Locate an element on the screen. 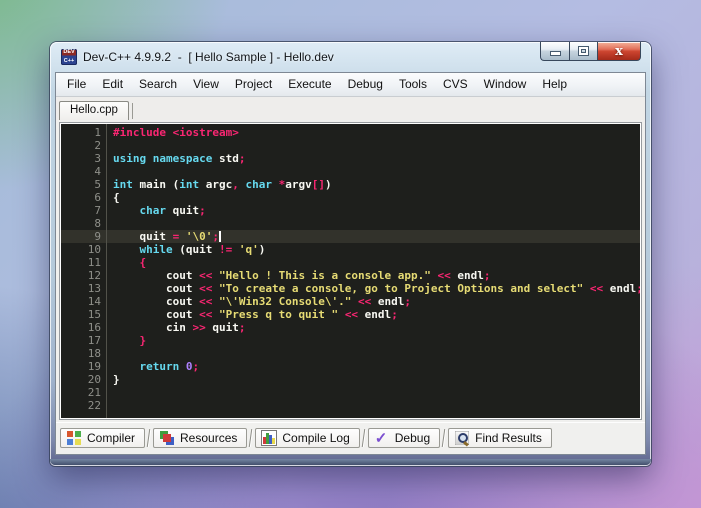 The image size is (701, 508). bottom-tab-label: Find Results is located at coordinates (508, 438).